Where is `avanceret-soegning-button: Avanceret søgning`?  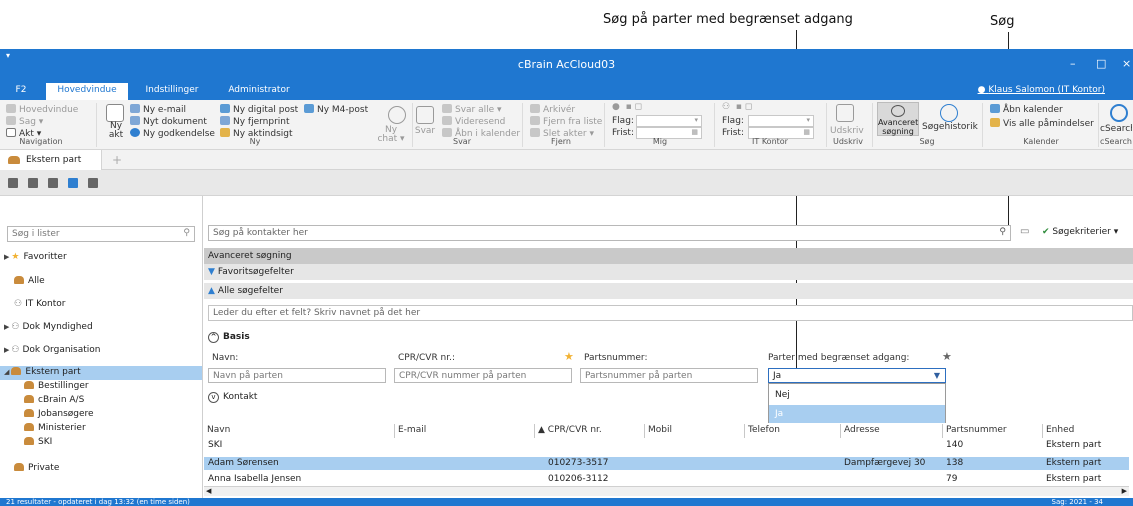 avanceret-soegning-button: Avanceret søgning is located at coordinates (898, 119).